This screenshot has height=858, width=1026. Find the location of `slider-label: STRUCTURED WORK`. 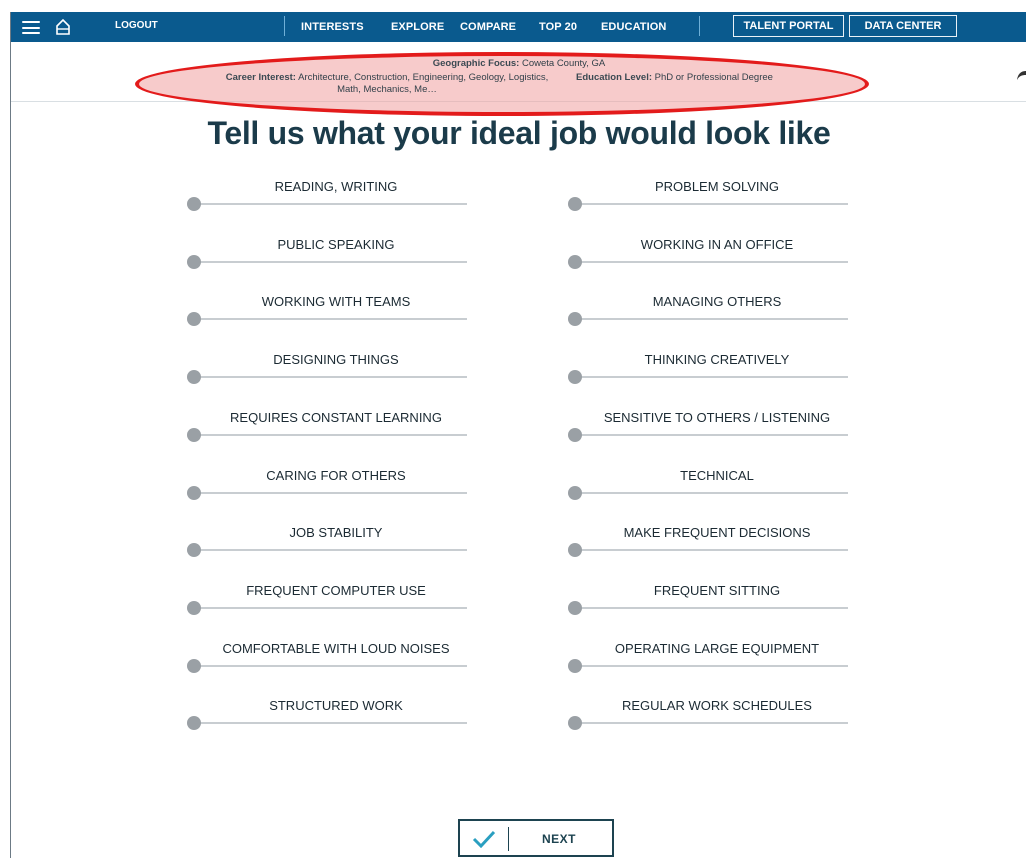

slider-label: STRUCTURED WORK is located at coordinates (336, 706).